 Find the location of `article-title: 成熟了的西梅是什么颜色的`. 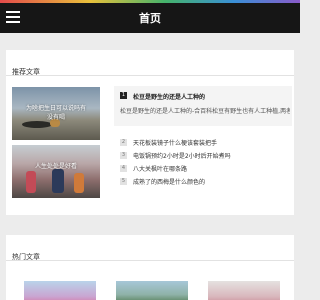

article-title: 成熟了的西梅是什么颜色的 is located at coordinates (169, 181).